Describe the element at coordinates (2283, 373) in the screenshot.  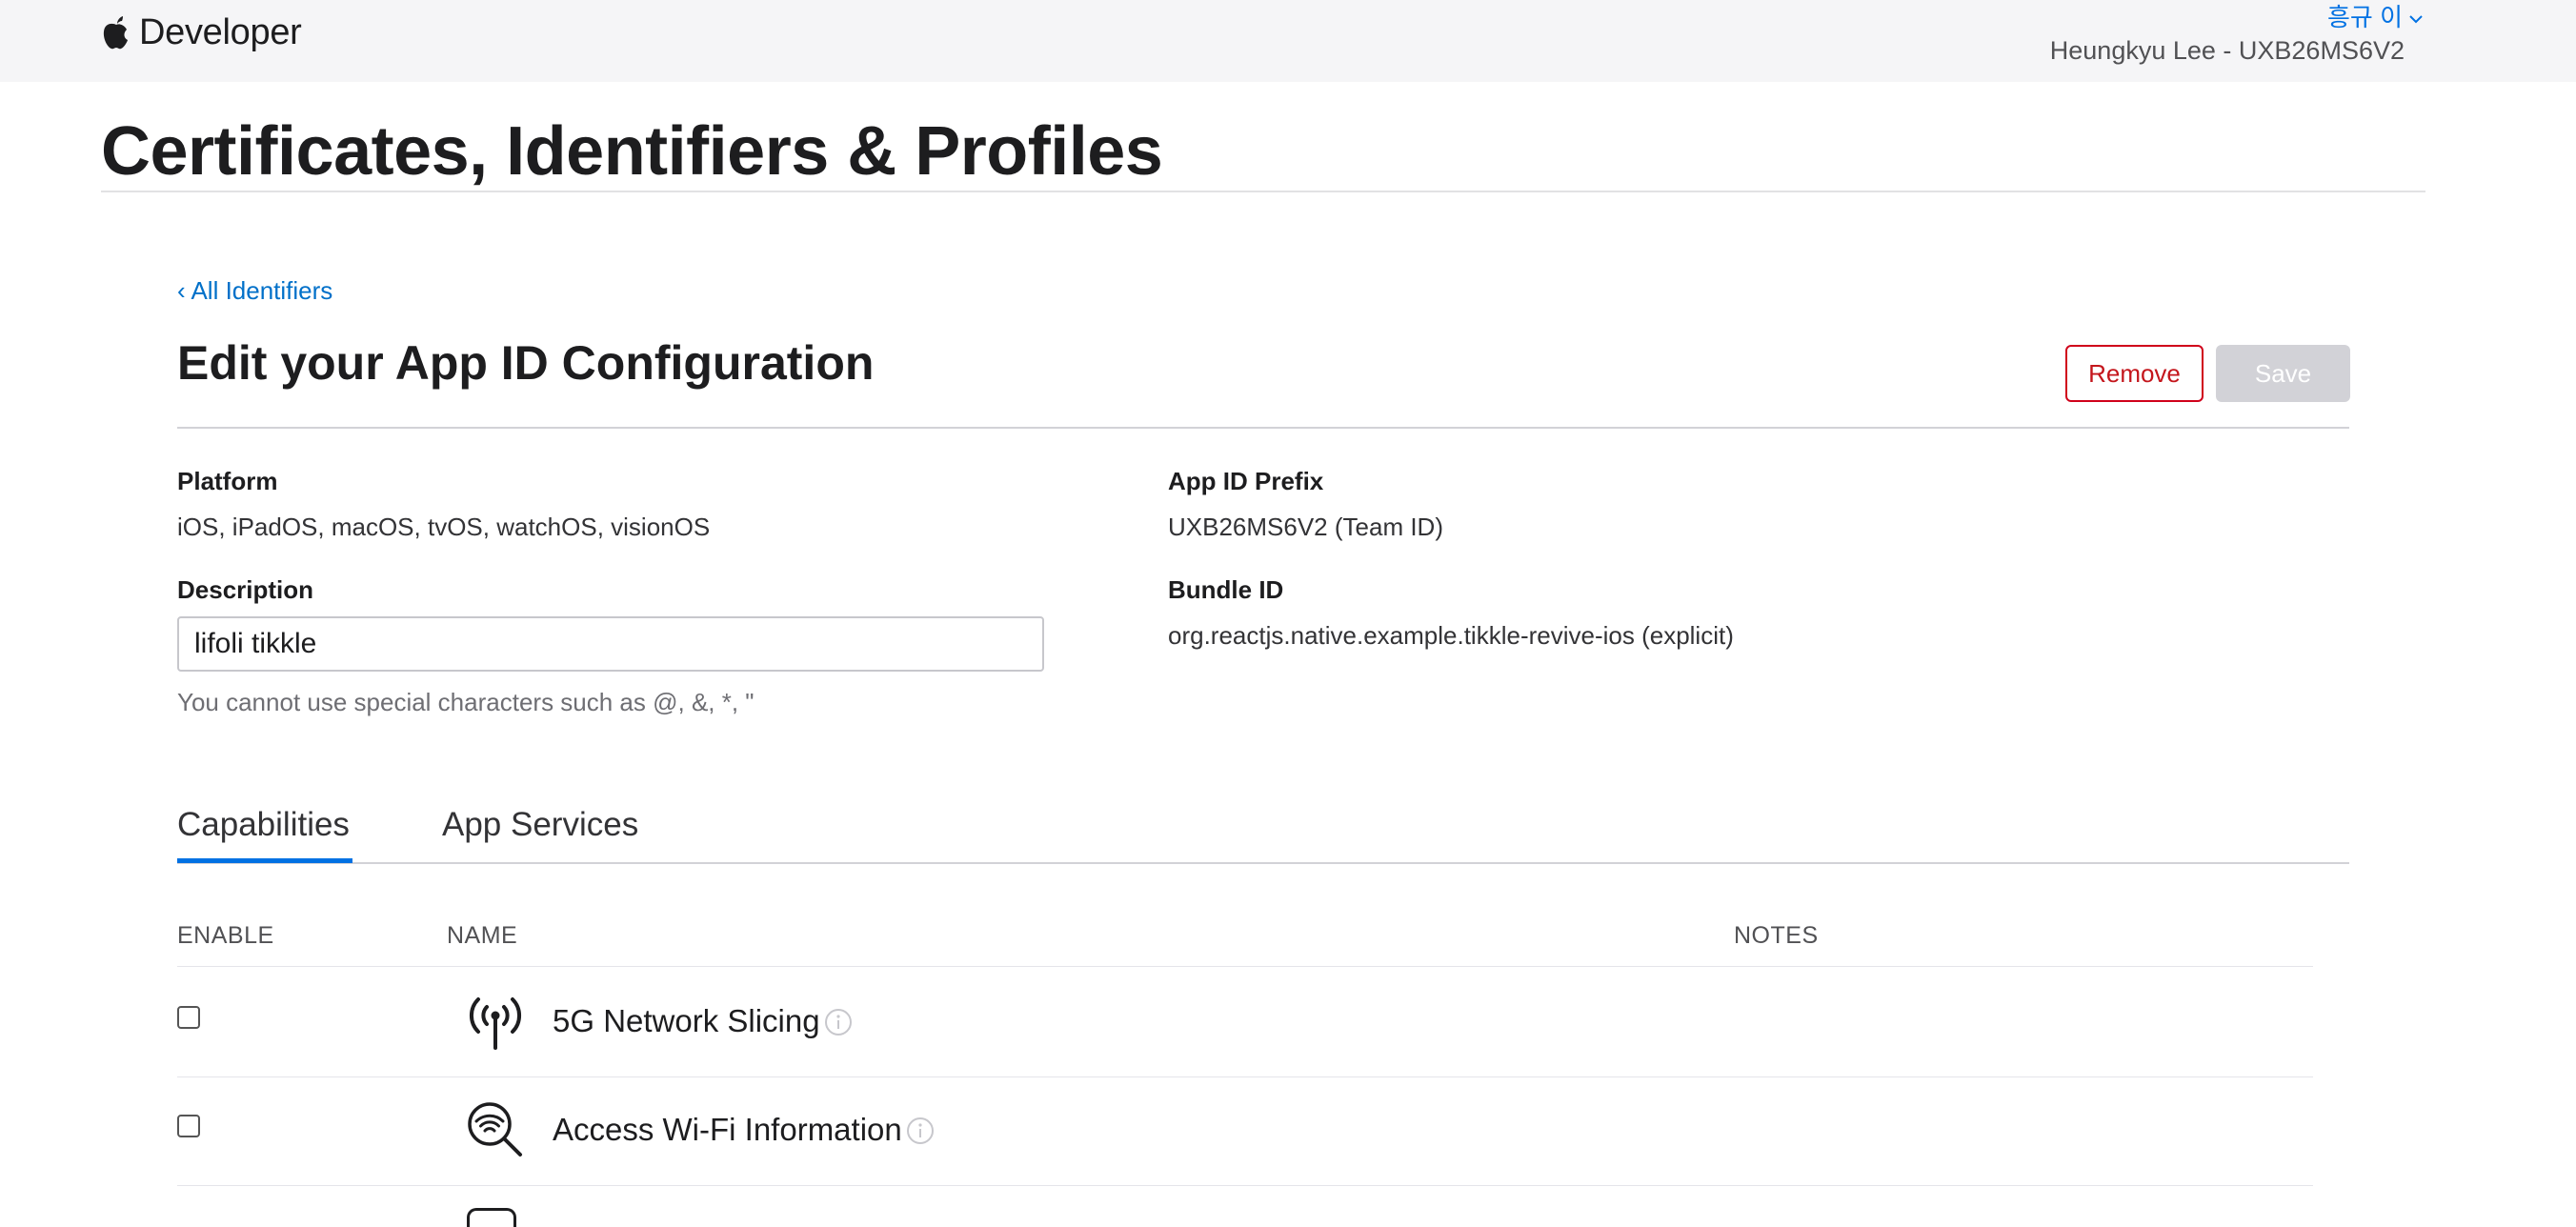
I see `save-button: Save` at that location.